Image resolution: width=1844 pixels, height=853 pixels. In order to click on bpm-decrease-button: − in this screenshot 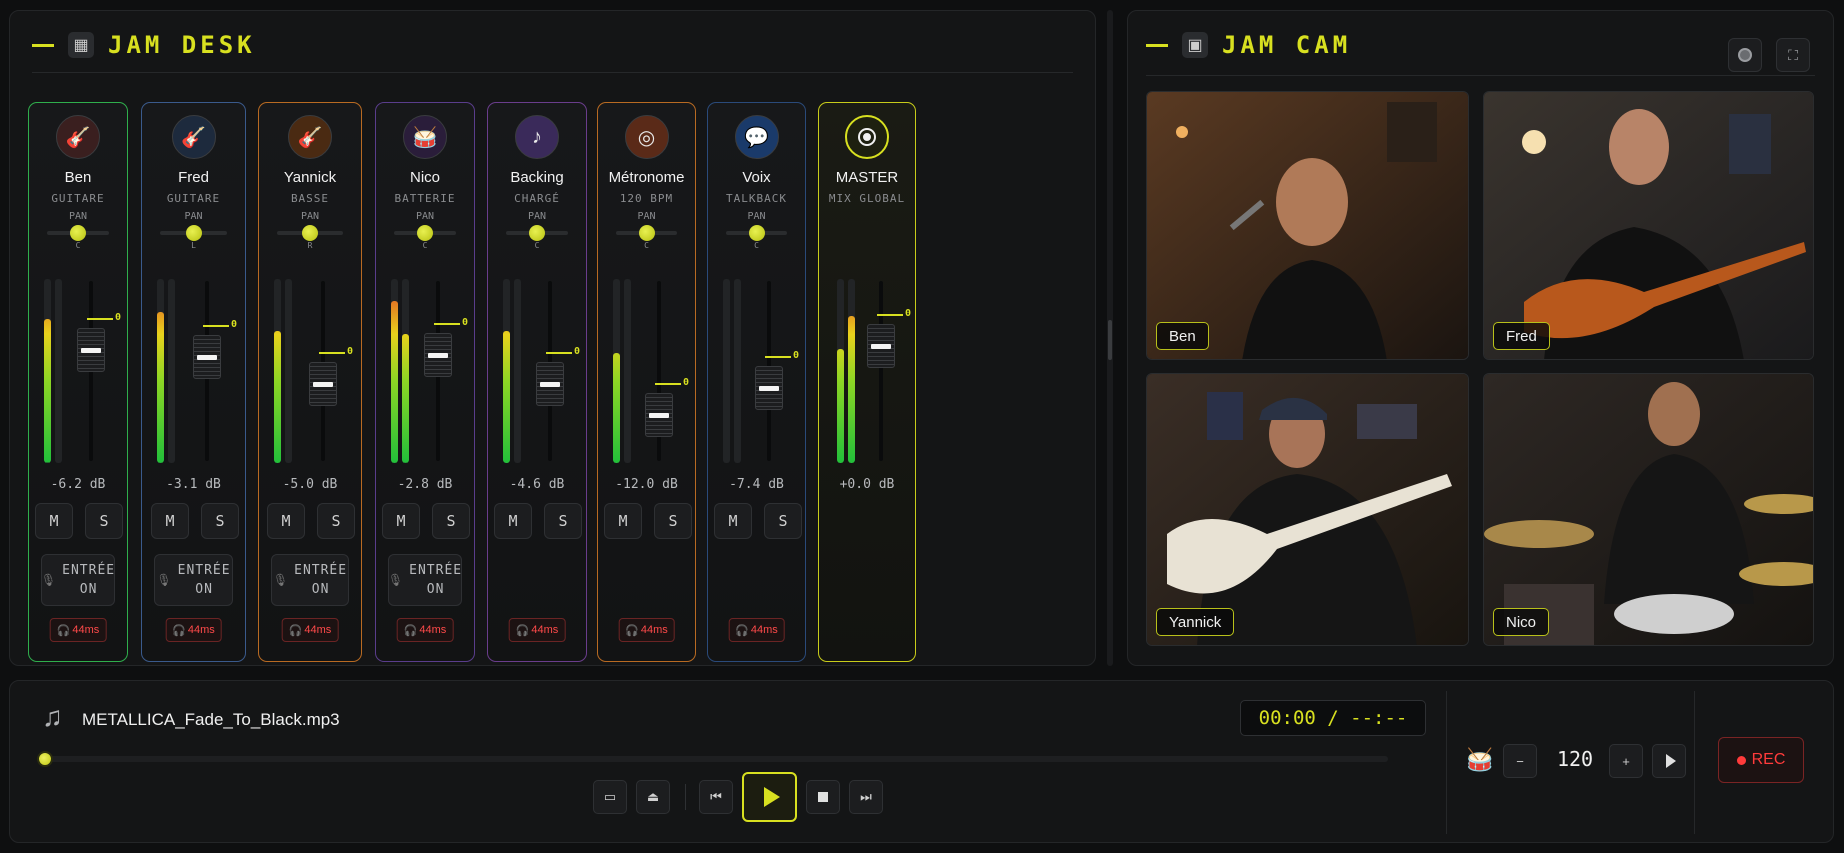, I will do `click(1520, 761)`.